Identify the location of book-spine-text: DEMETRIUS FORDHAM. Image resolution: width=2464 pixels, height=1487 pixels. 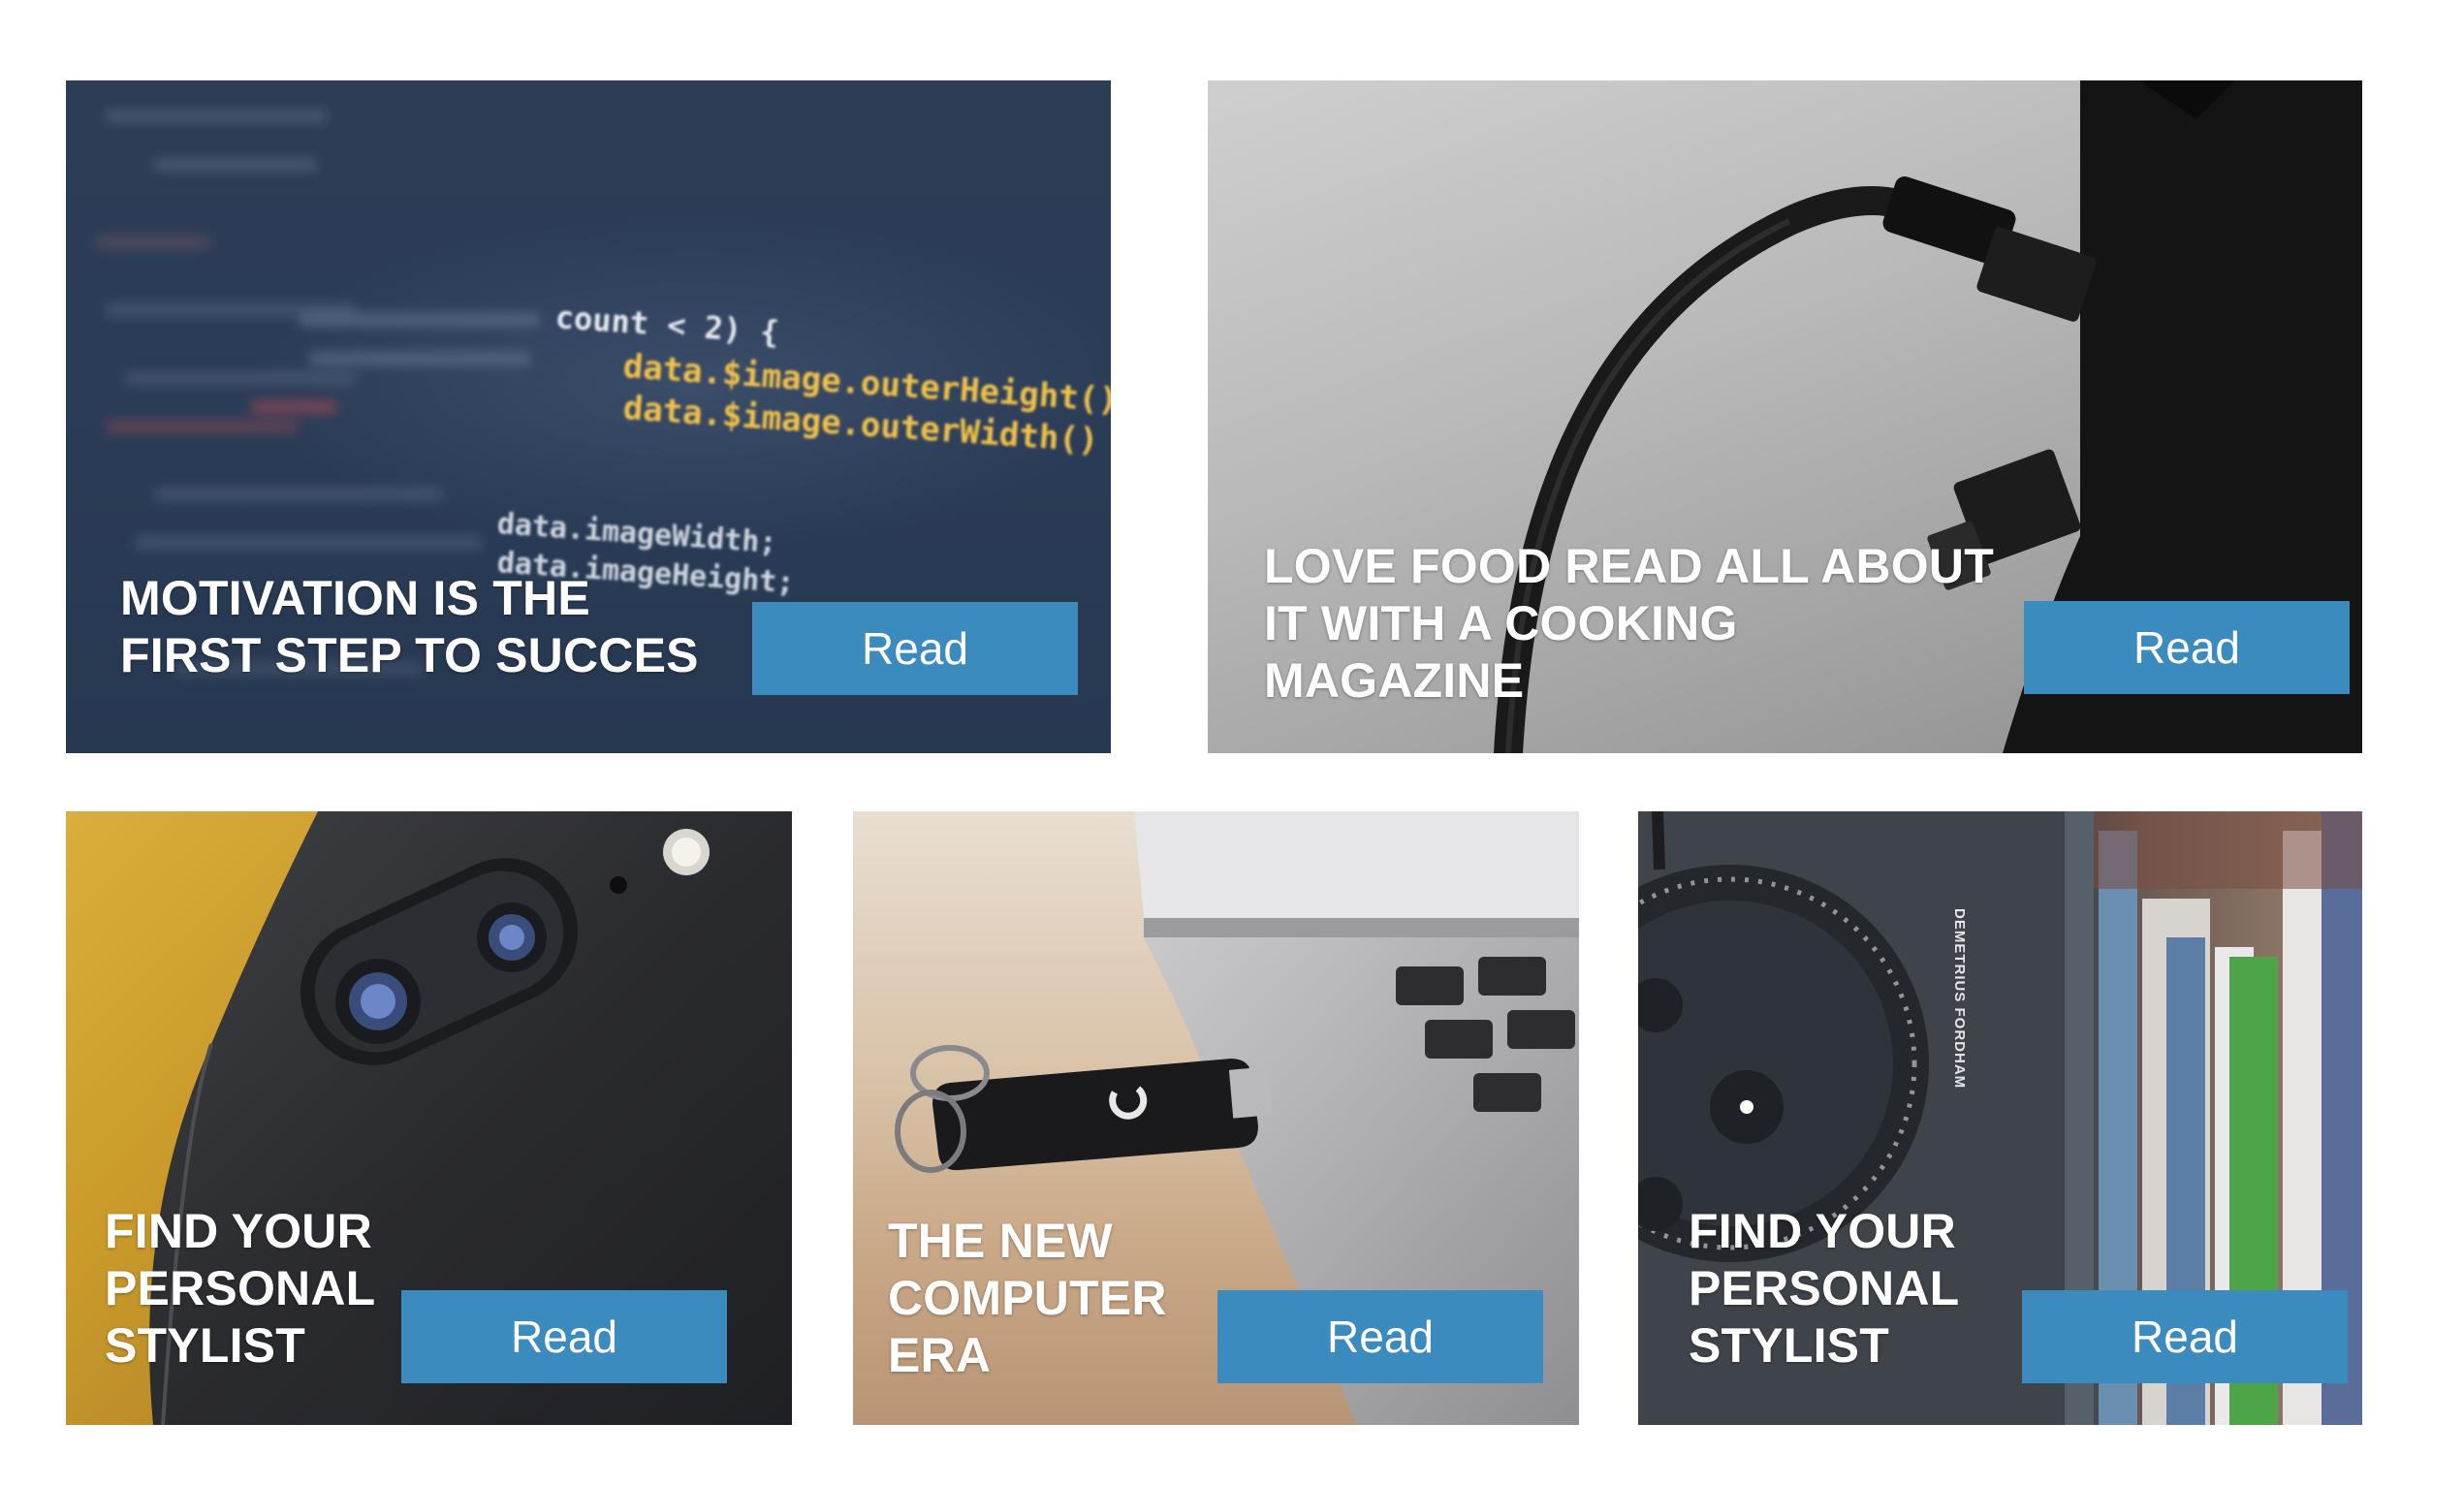
(1959, 999).